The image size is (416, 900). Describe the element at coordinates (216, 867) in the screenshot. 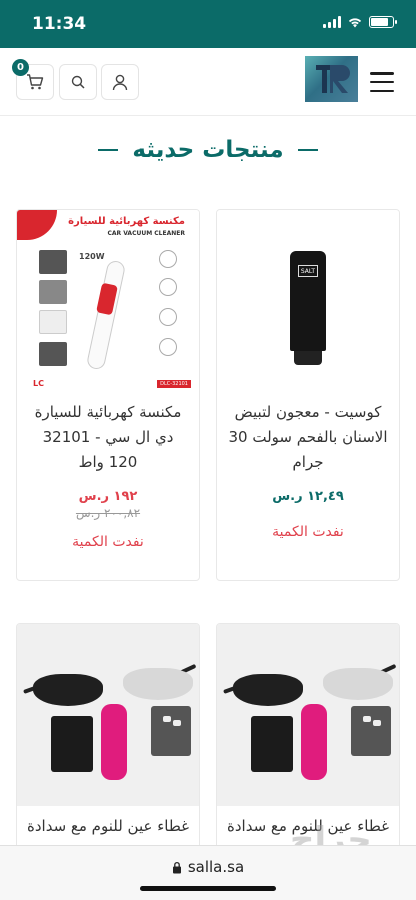

I see `url-text: salla.sa` at that location.